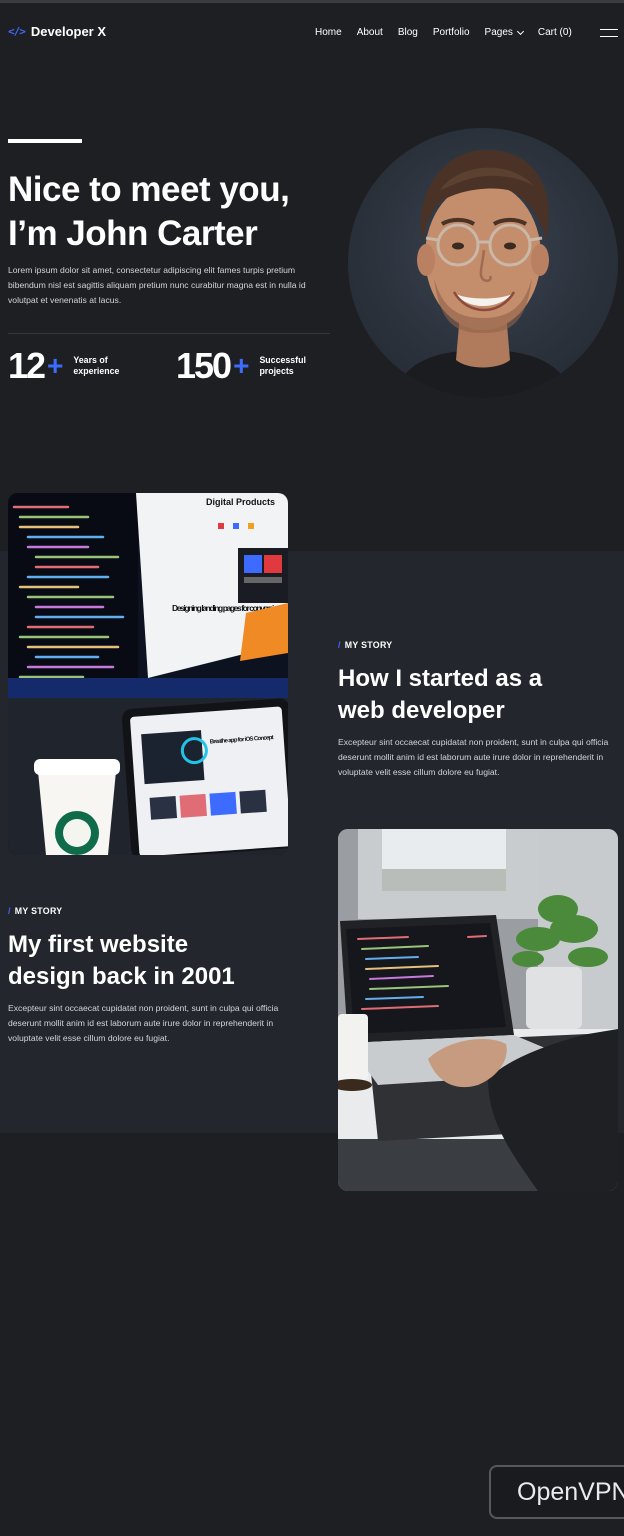 The image size is (624, 1536). Describe the element at coordinates (370, 32) in the screenshot. I see `nav-link-about: About` at that location.